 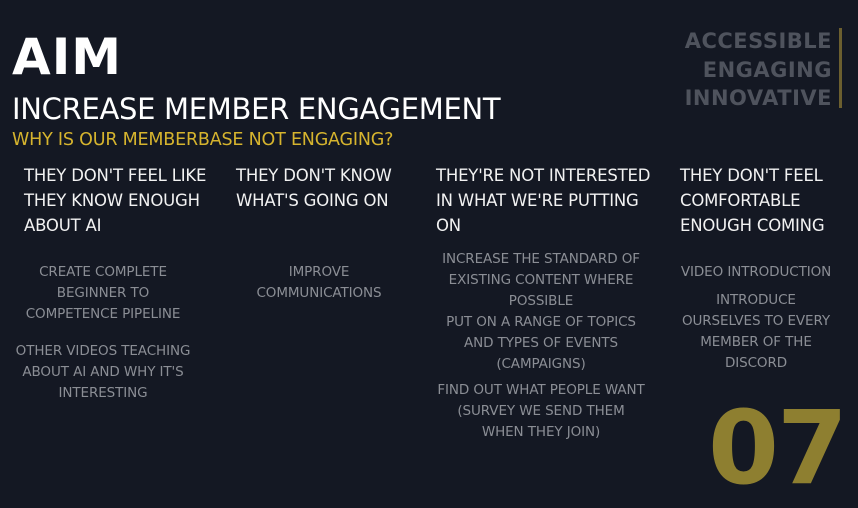 I want to click on tag-engaging: ENGAGING, so click(x=767, y=69).